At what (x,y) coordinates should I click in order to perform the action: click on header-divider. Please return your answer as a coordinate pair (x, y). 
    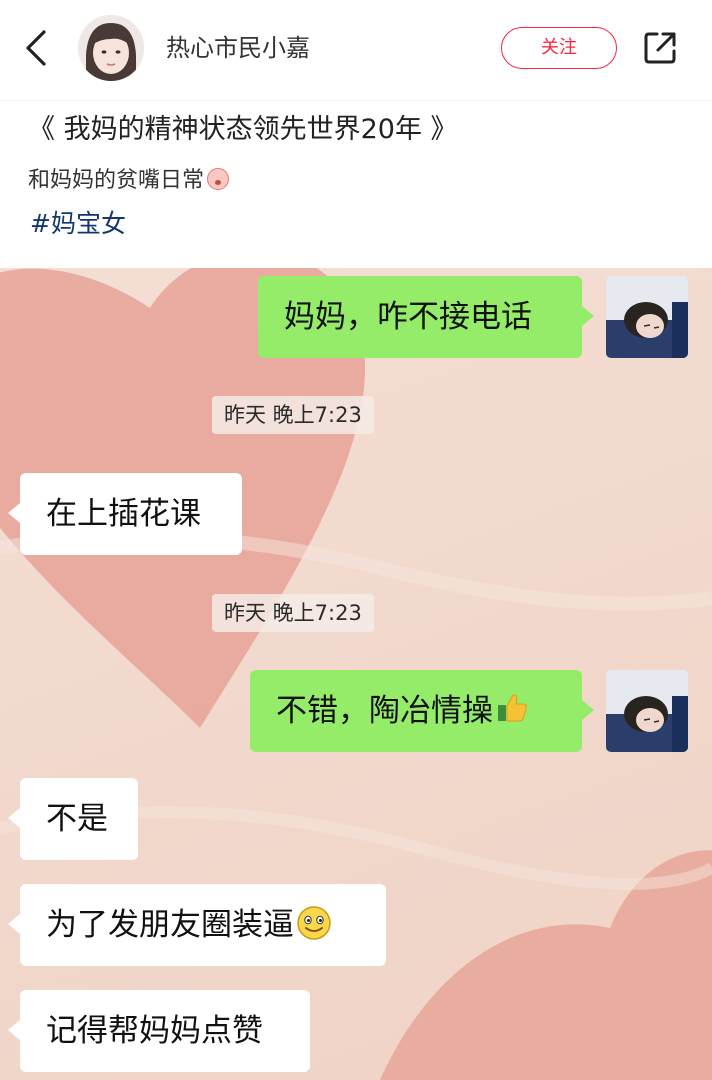
    Looking at the image, I should click on (356, 100).